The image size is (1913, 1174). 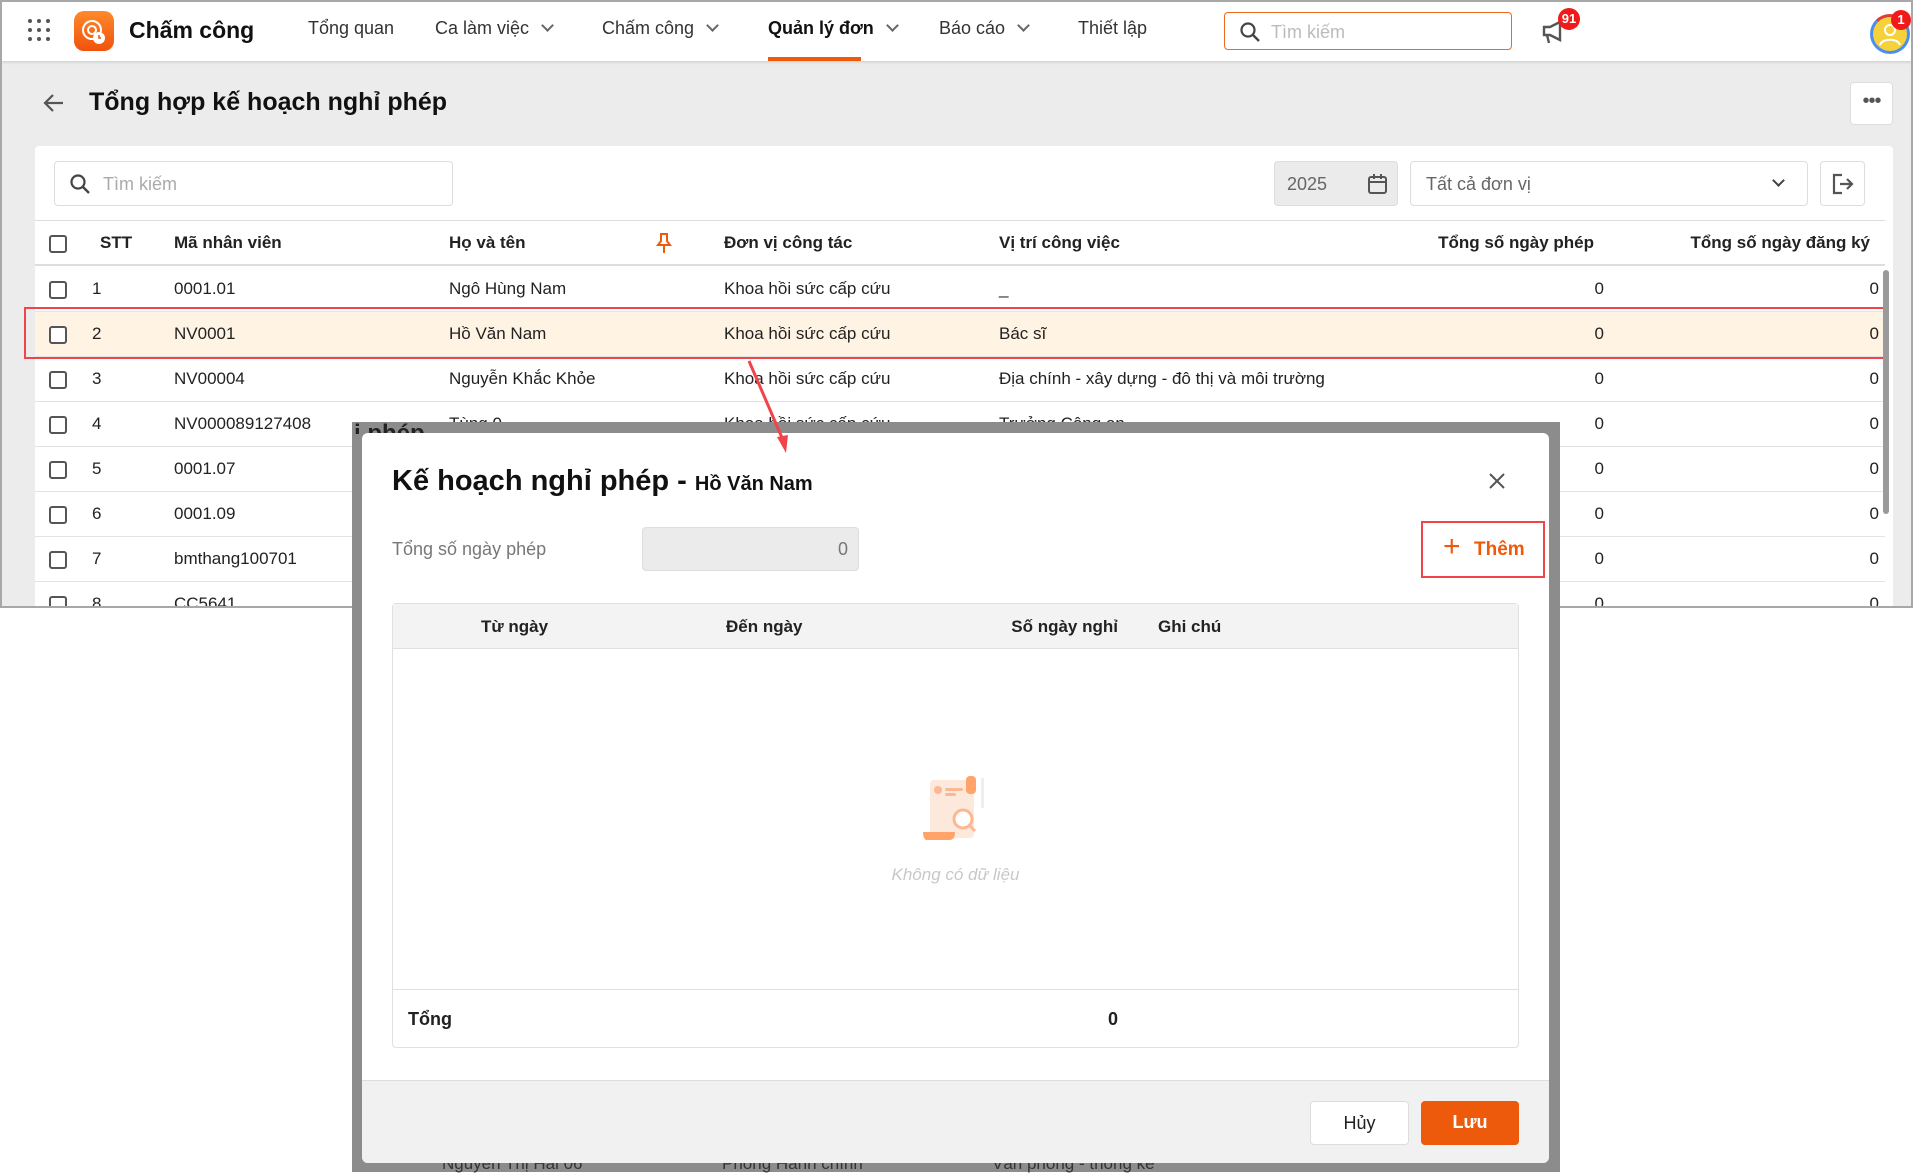 I want to click on app-logo-icon, so click(x=94, y=31).